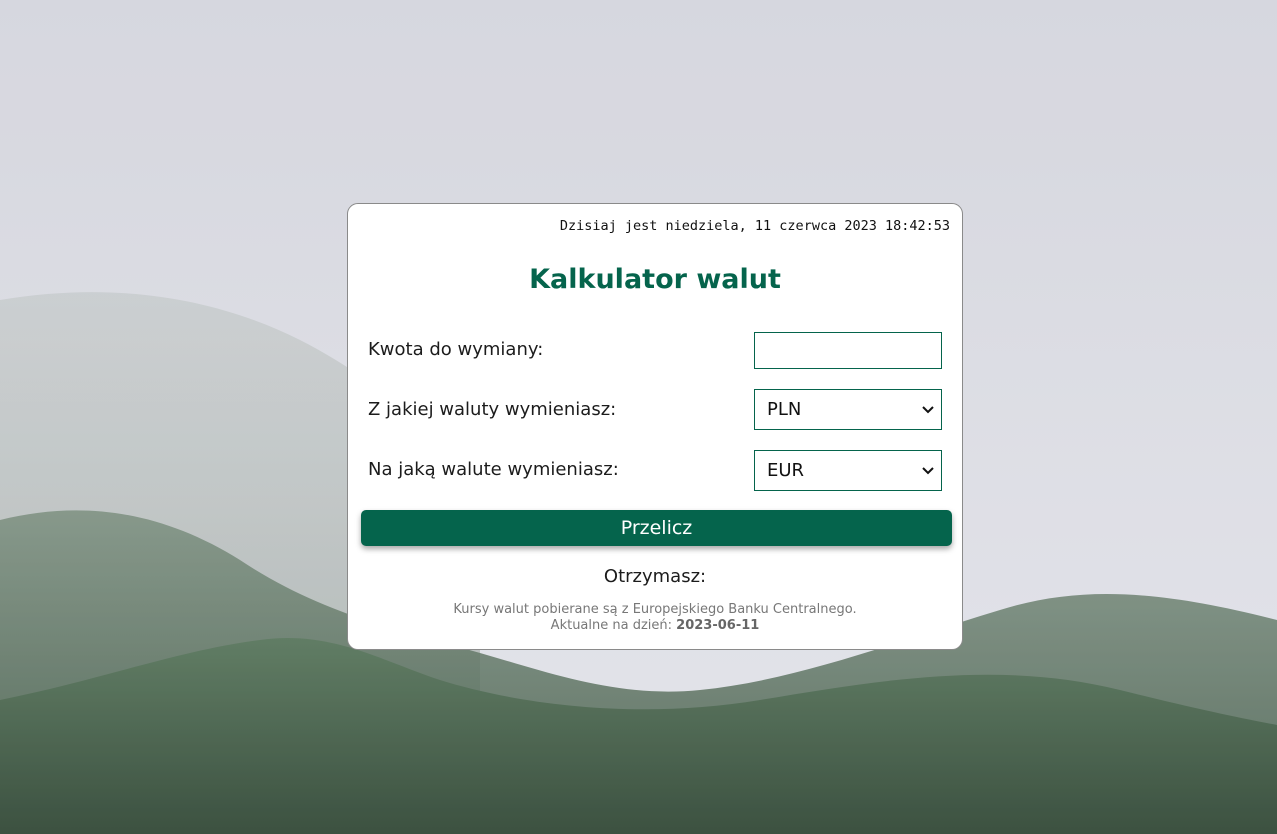 The height and width of the screenshot is (834, 1277). I want to click on from-currency-select: PLN, so click(848, 409).